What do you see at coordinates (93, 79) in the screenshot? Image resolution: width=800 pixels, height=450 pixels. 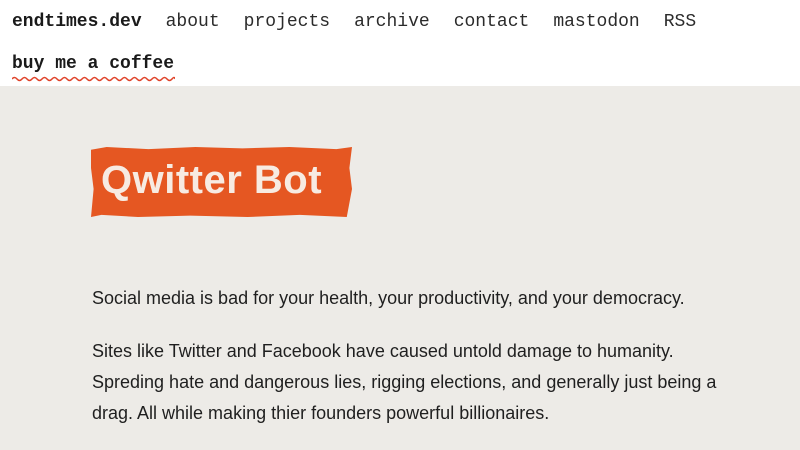 I see `squiggle-underline-icon` at bounding box center [93, 79].